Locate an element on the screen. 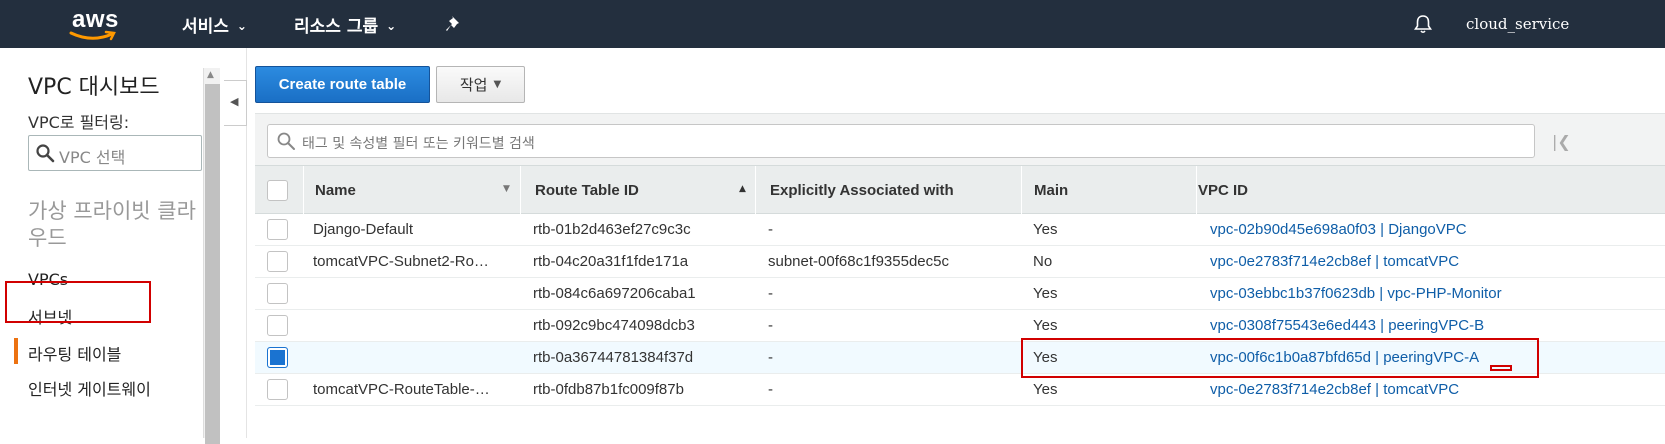 This screenshot has height=444, width=1665. sort-neutral-icon: ▼ is located at coordinates (506, 189).